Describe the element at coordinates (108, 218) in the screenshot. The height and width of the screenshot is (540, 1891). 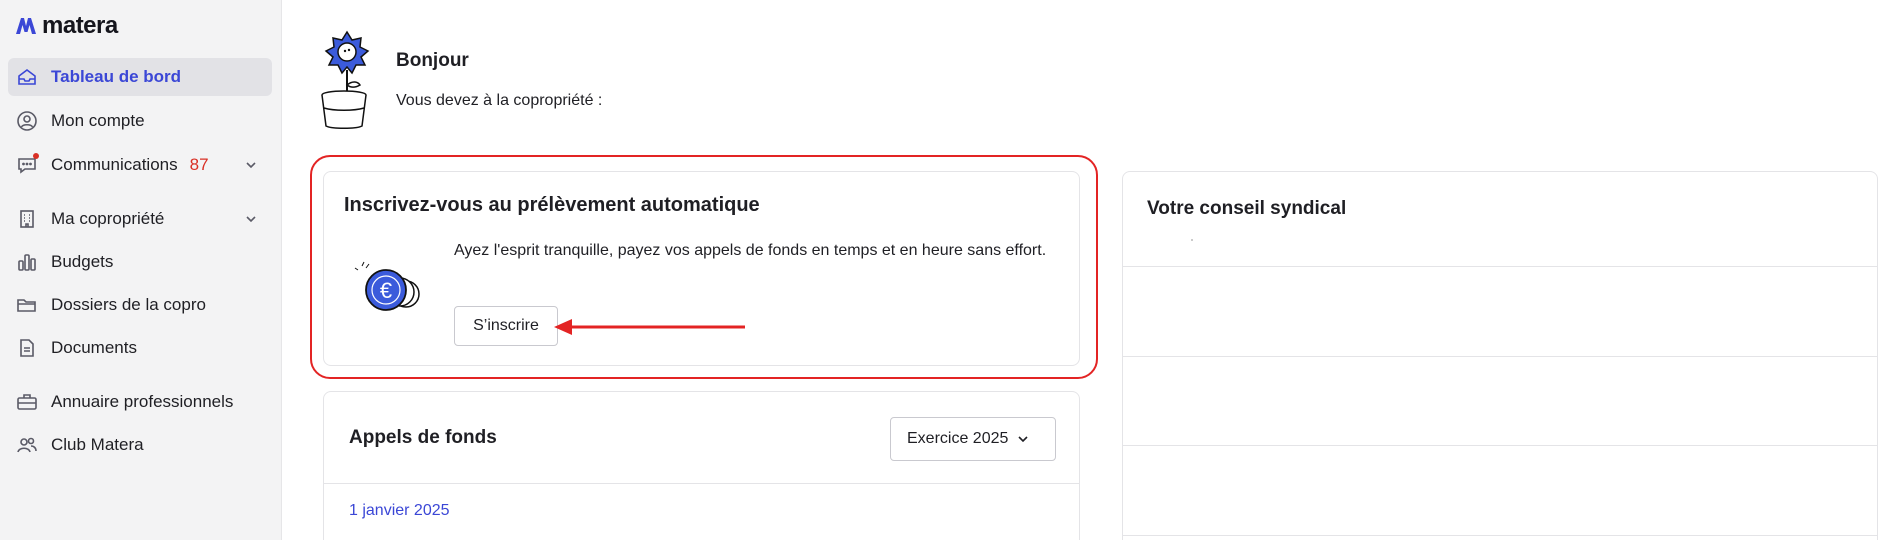
I see `sidebar-item-label: Ma copropriété` at that location.